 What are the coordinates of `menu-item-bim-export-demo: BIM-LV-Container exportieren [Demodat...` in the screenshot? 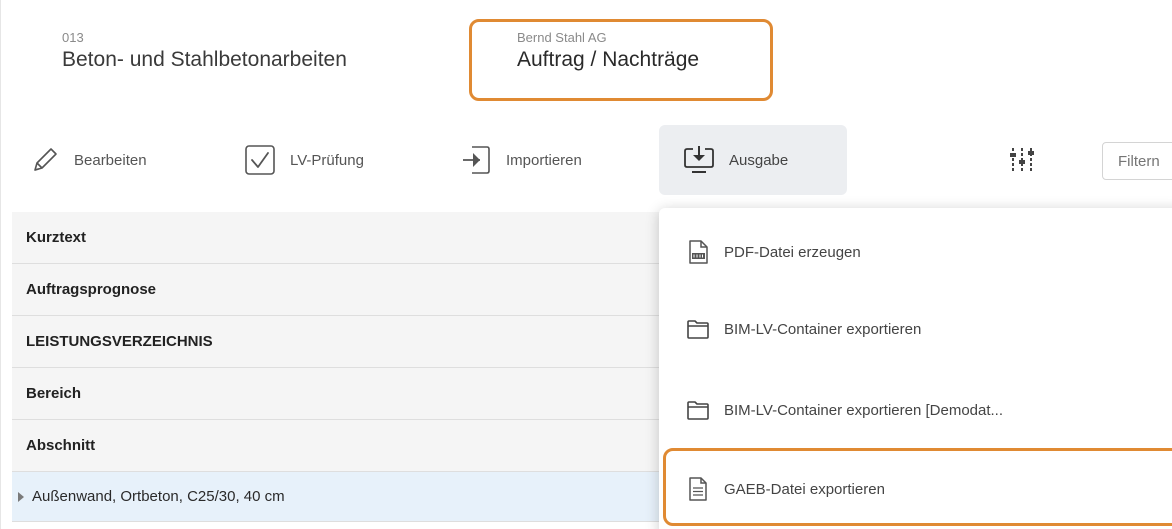 It's located at (915, 410).